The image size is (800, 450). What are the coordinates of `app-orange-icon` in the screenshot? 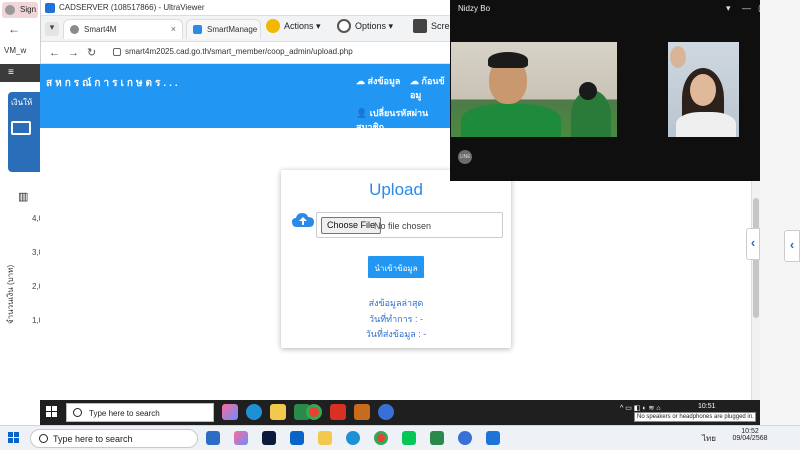 It's located at (362, 412).